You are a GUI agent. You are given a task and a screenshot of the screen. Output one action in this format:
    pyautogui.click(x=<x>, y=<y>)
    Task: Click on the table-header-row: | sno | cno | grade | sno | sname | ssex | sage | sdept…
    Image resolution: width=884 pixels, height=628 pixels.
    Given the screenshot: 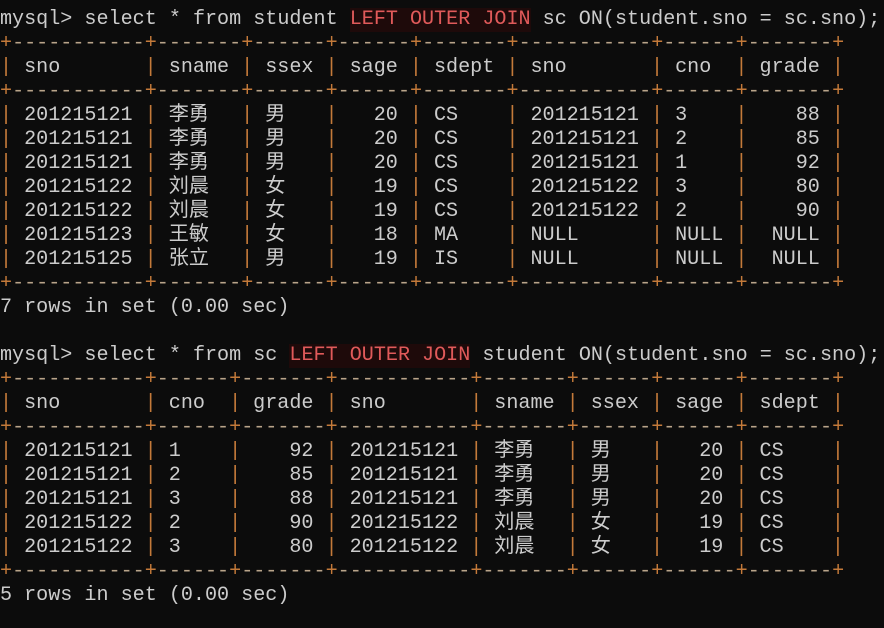 What is the action you would take?
    pyautogui.click(x=440, y=404)
    